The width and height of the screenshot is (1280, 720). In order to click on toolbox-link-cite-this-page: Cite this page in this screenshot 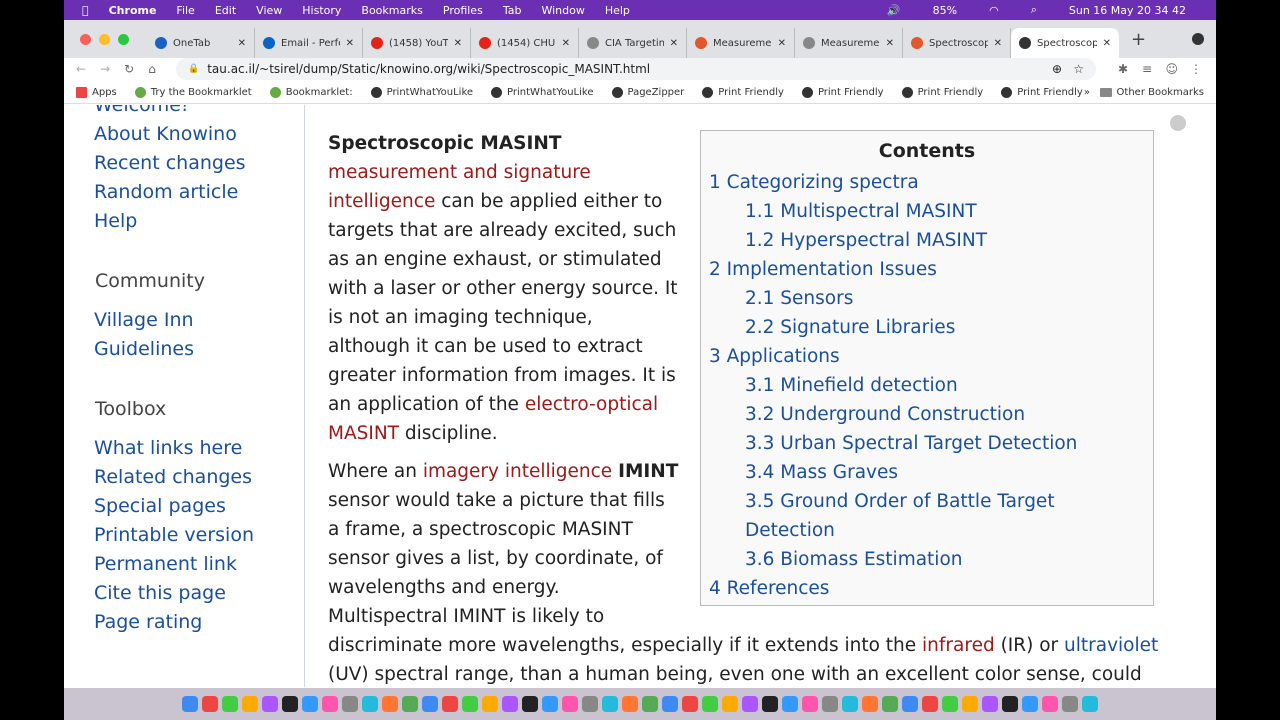, I will do `click(184, 593)`.